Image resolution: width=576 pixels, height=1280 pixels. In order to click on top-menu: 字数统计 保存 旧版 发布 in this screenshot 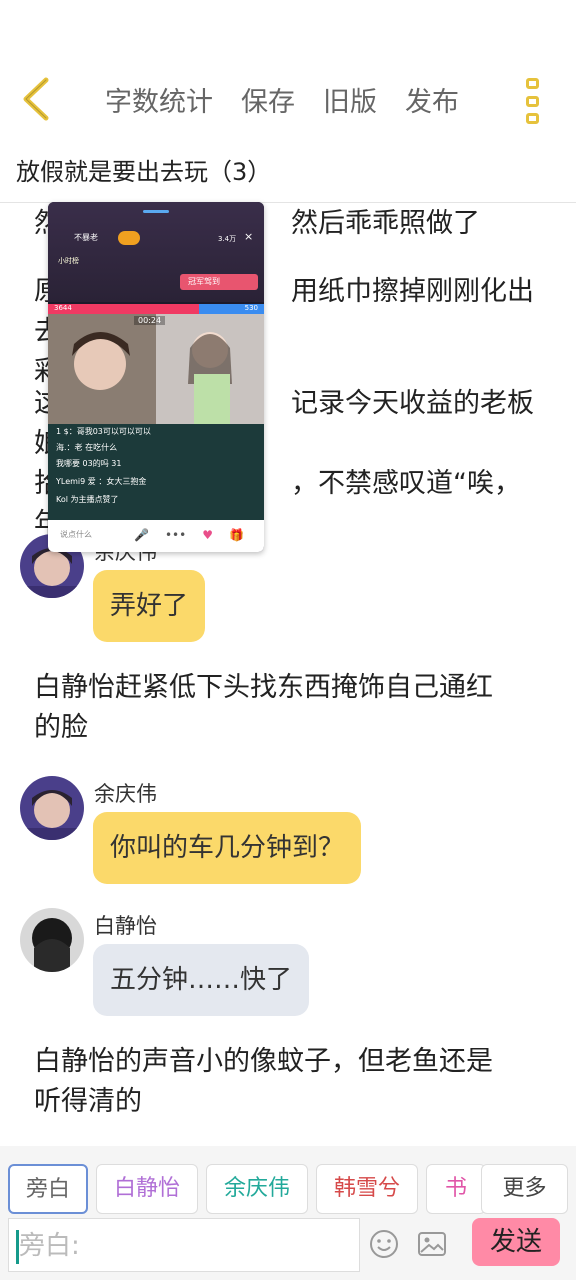, I will do `click(282, 99)`.